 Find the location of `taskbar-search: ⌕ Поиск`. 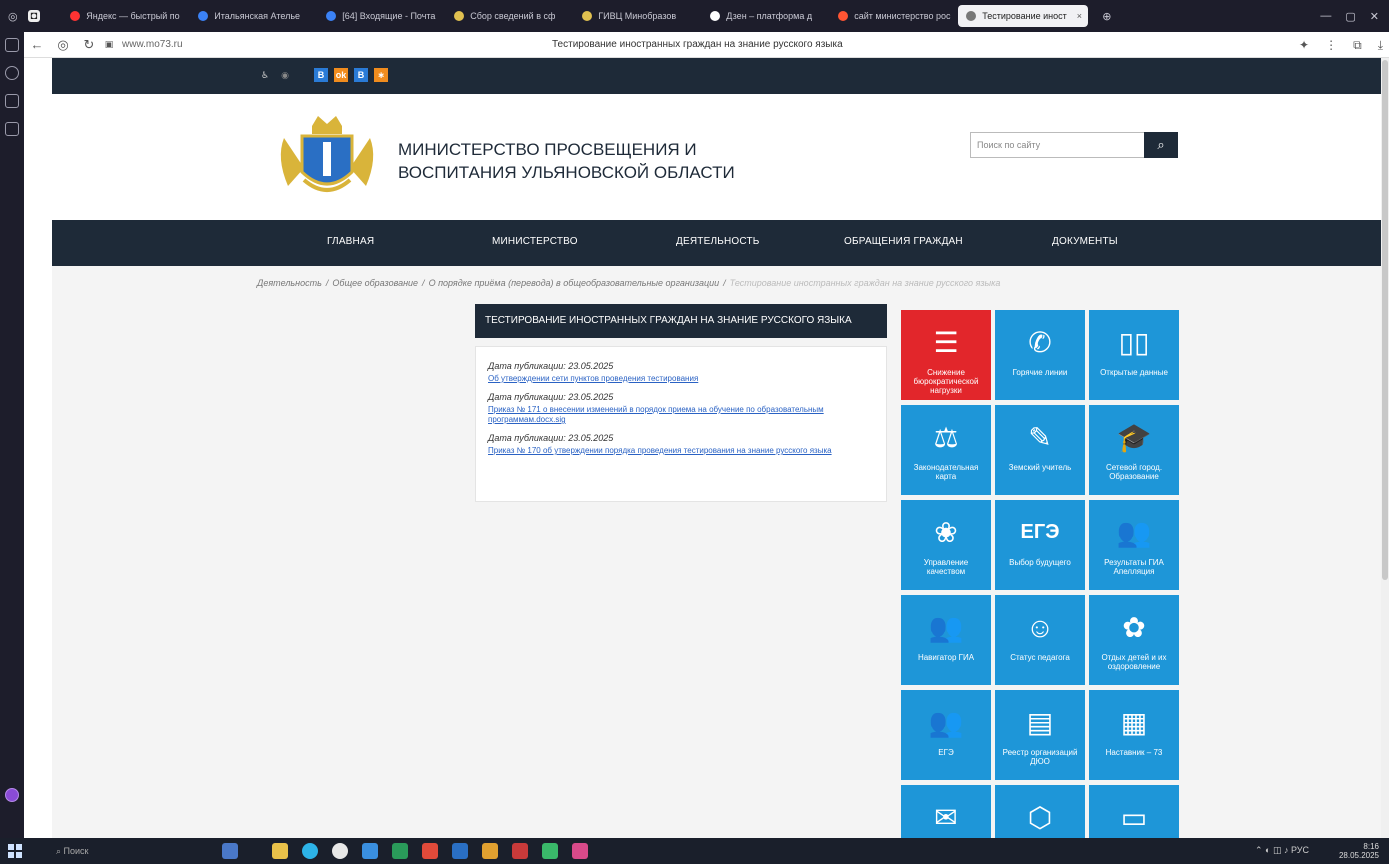

taskbar-search: ⌕ Поиск is located at coordinates (126, 851).